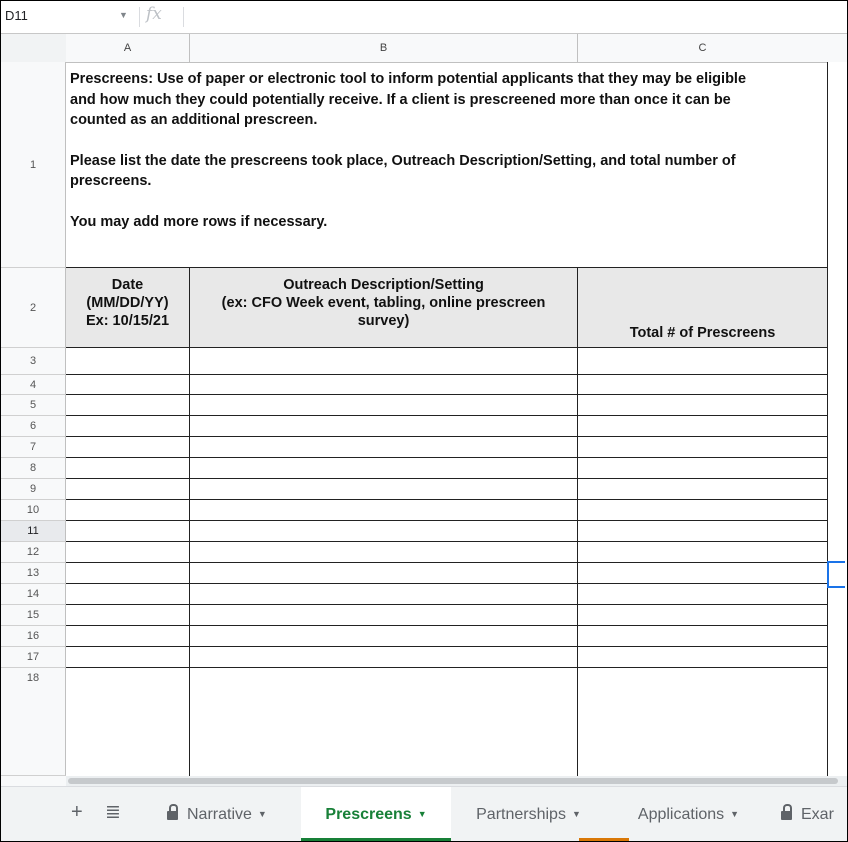 The image size is (848, 842). I want to click on row-header-5: 5, so click(33, 405).